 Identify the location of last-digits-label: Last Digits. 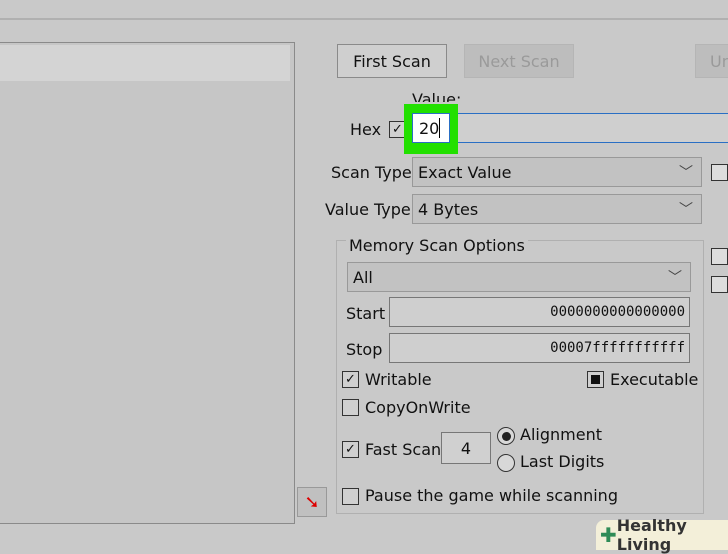
(562, 461).